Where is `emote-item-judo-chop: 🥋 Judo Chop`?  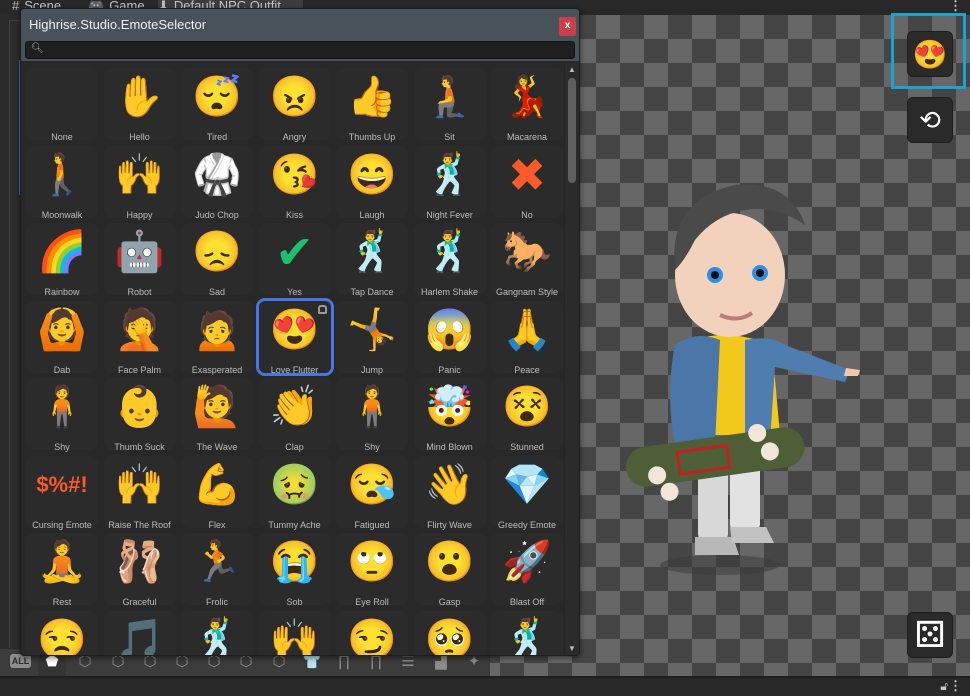
emote-item-judo-chop: 🥋 Judo Chop is located at coordinates (217, 182).